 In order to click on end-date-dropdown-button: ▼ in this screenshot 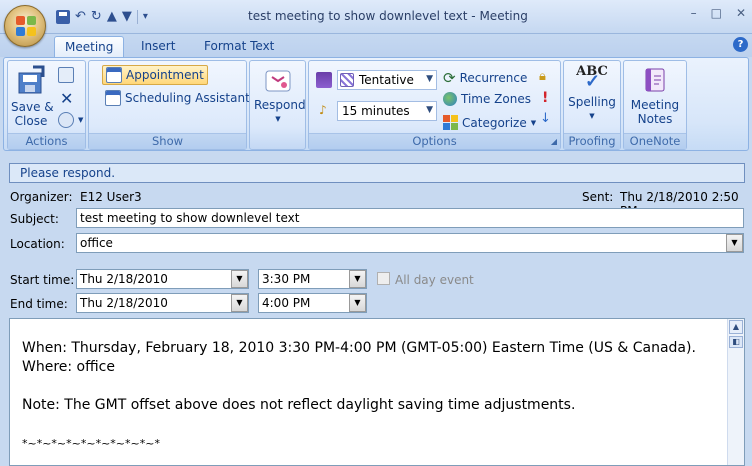, I will do `click(239, 303)`.